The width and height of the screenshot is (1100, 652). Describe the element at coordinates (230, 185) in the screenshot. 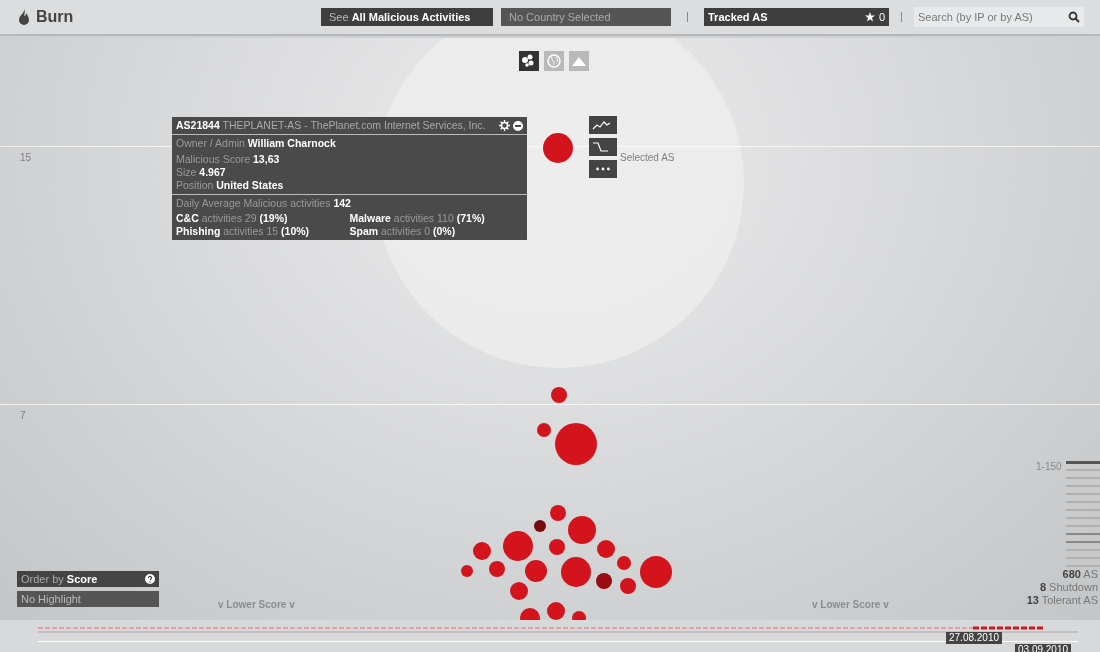

I see `detail-line: Position United States` at that location.